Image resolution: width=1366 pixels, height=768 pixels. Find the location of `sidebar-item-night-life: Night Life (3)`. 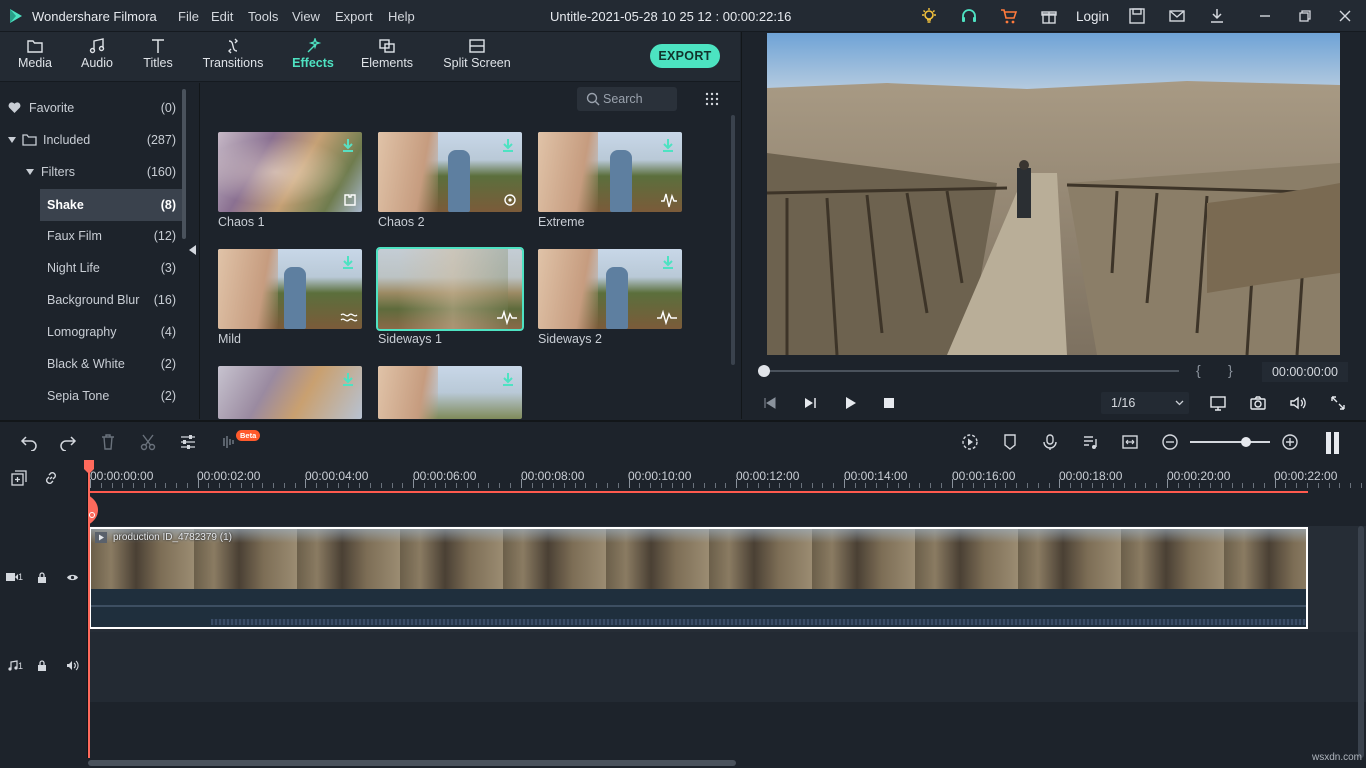

sidebar-item-night-life: Night Life (3) is located at coordinates (111, 268).